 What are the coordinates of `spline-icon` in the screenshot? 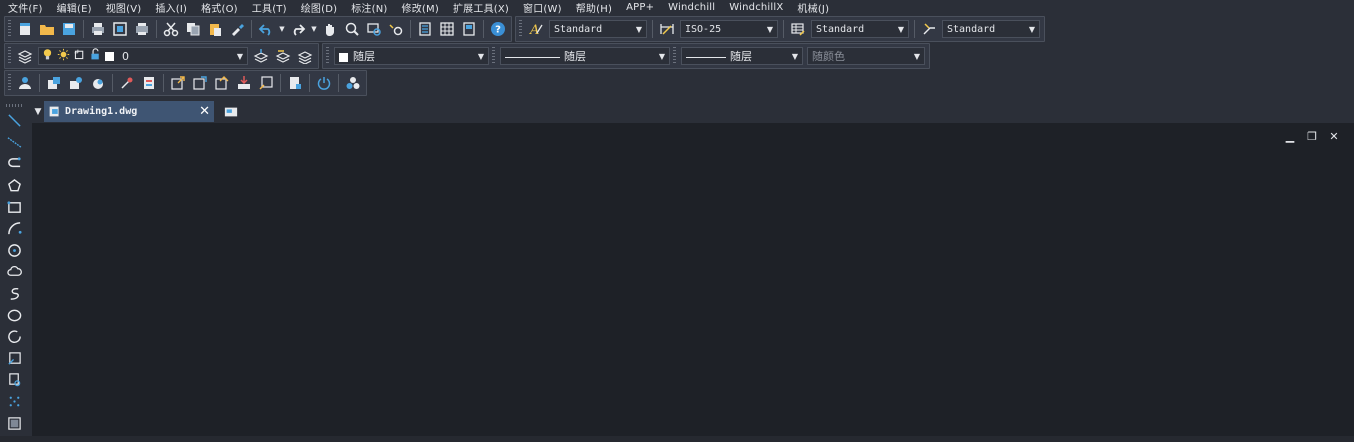 It's located at (14, 294).